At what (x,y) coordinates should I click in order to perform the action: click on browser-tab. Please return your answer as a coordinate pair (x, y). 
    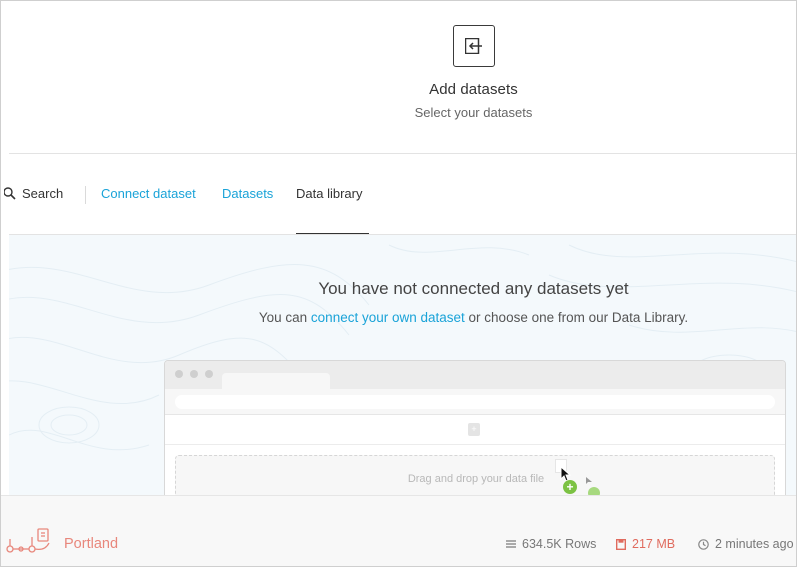
    Looking at the image, I should click on (276, 381).